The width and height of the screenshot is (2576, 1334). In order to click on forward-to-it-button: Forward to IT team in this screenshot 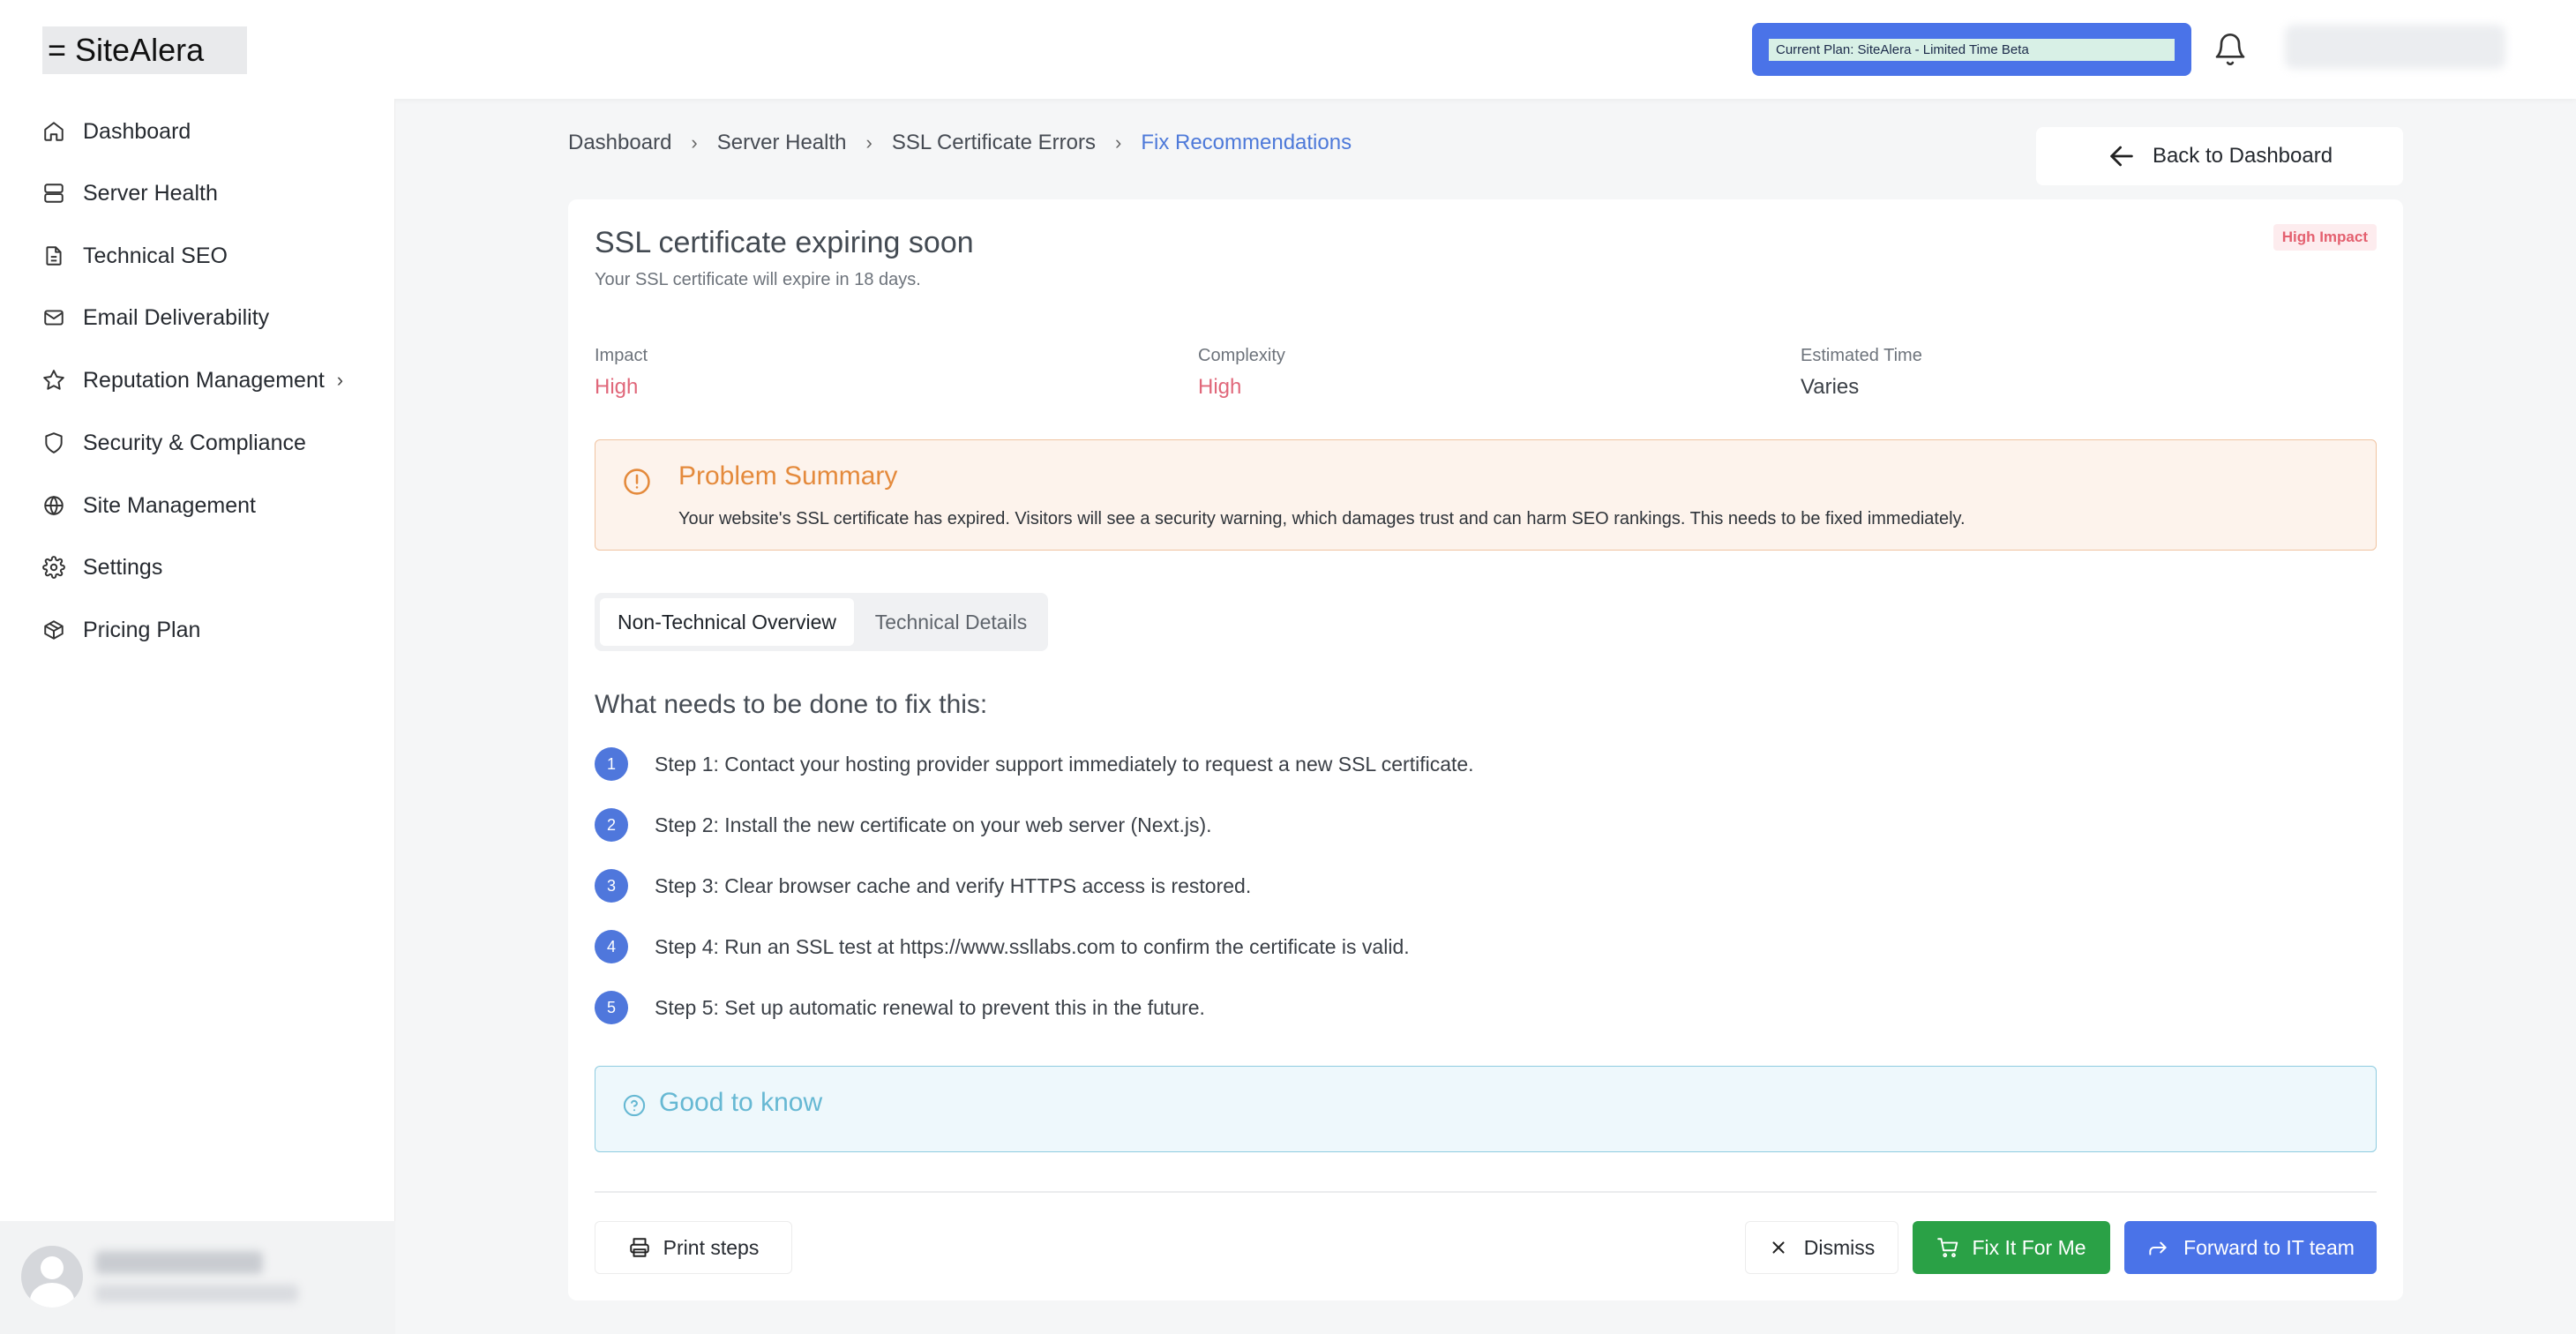, I will do `click(2251, 1248)`.